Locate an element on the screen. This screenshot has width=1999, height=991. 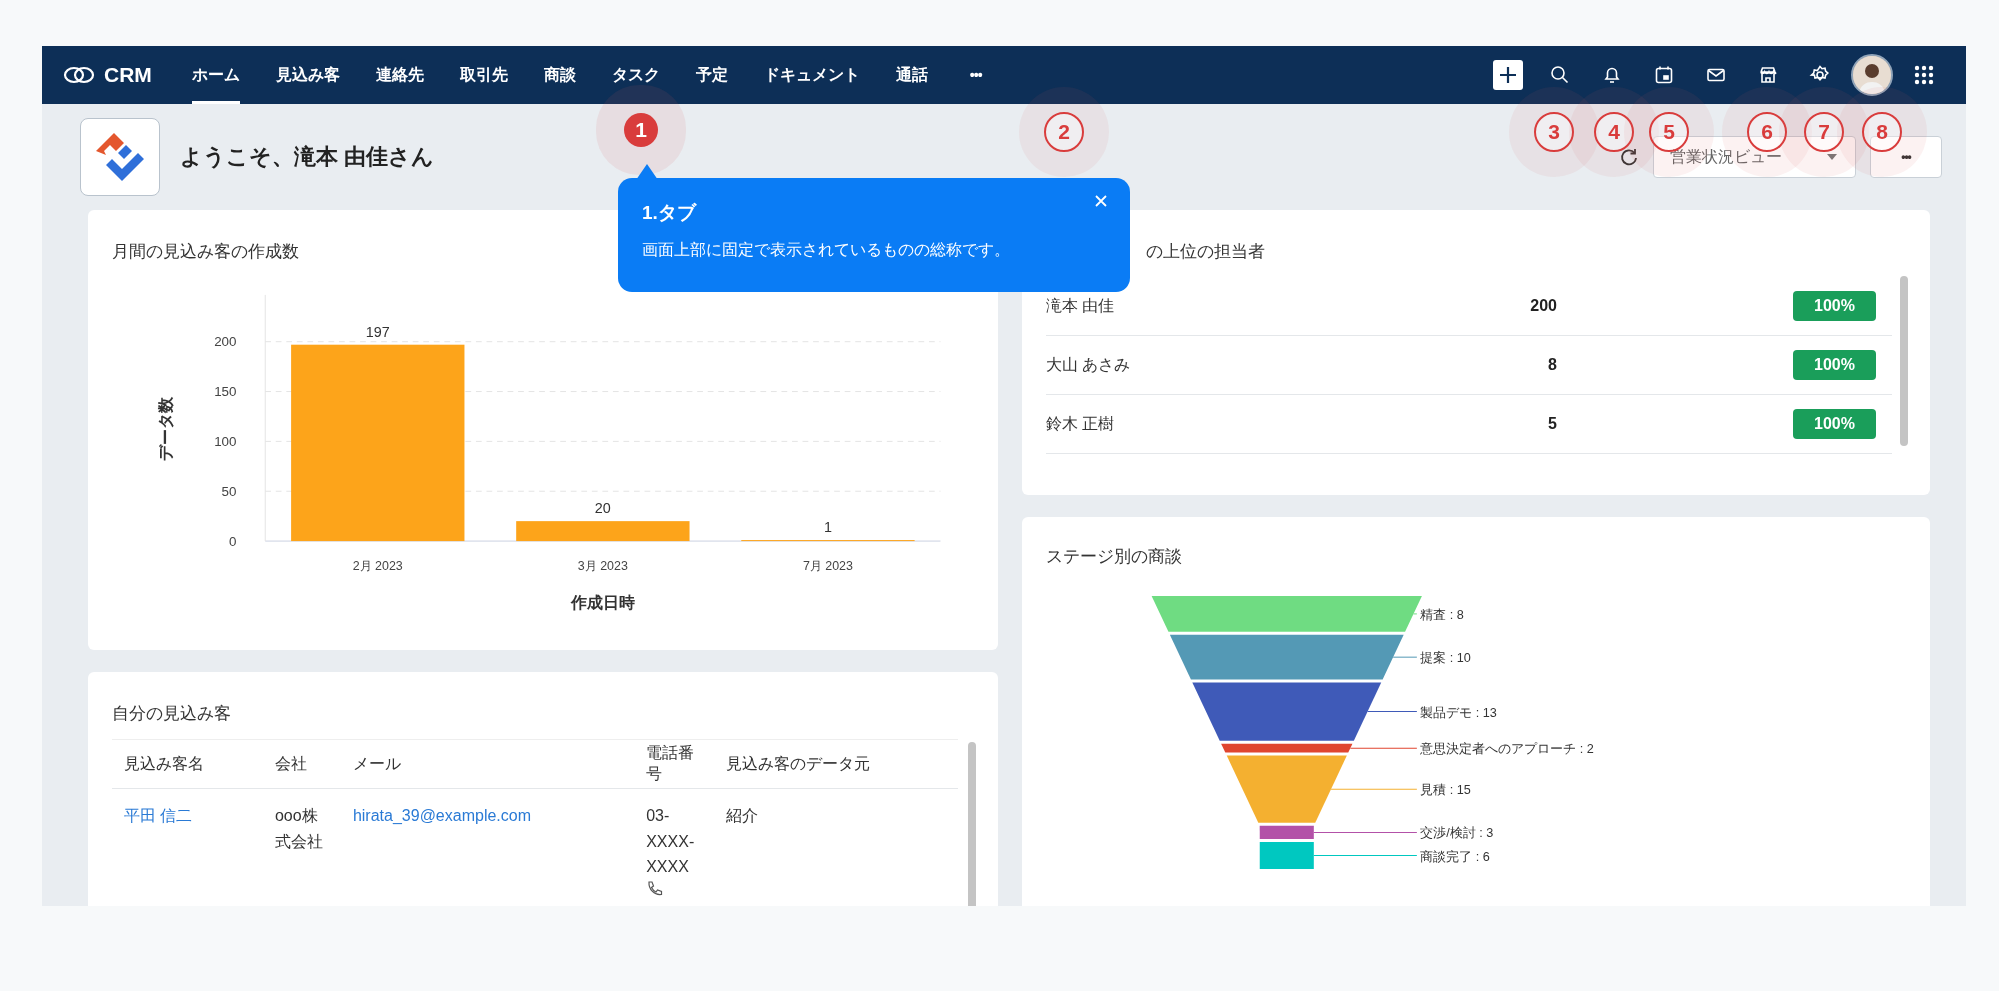
column-header: 見込み客名 is located at coordinates (187, 764).